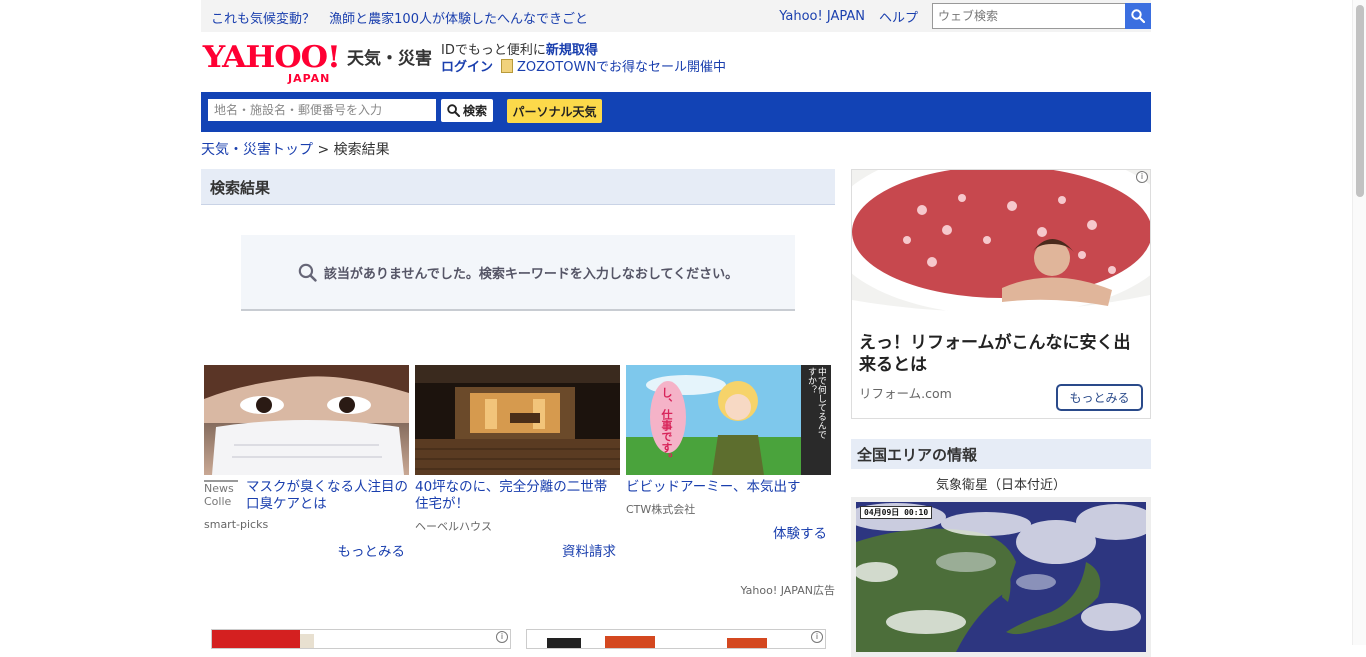 The image size is (1366, 657). What do you see at coordinates (816, 403) in the screenshot?
I see `ad-image-side-text: 中で何してるんですか？` at bounding box center [816, 403].